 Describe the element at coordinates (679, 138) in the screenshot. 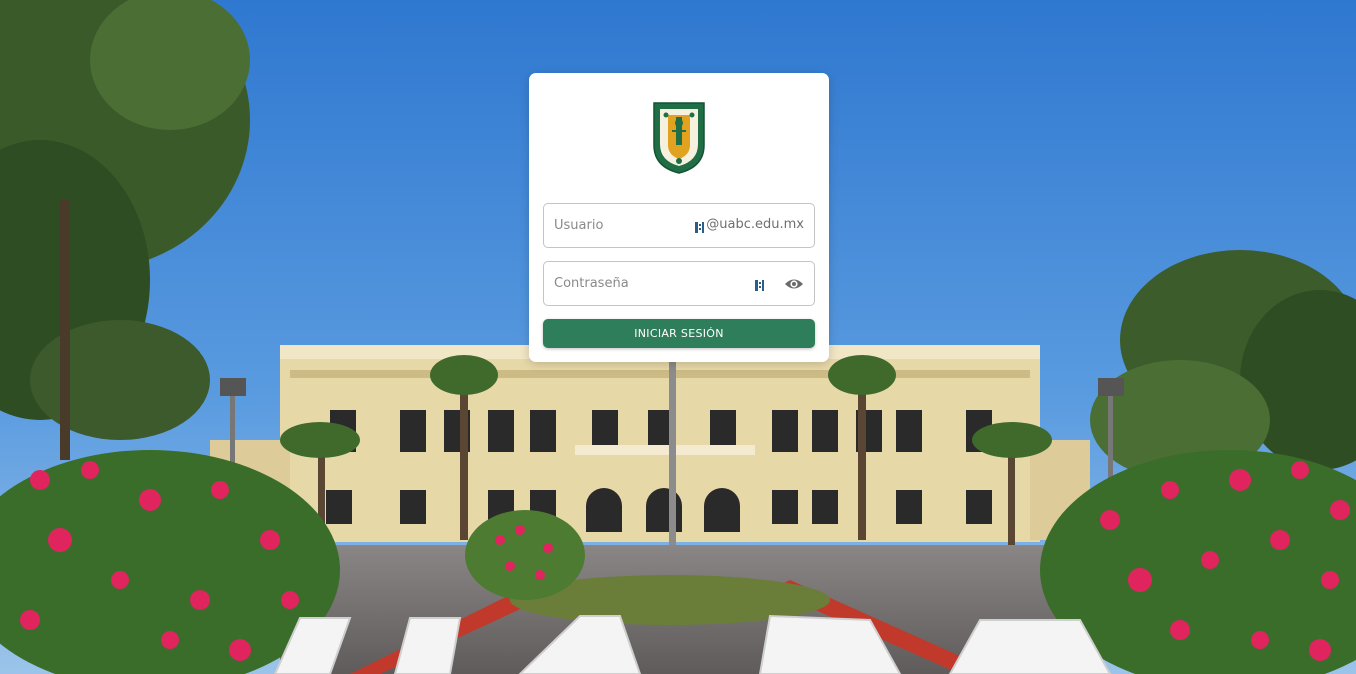

I see `university-crest-icon` at that location.